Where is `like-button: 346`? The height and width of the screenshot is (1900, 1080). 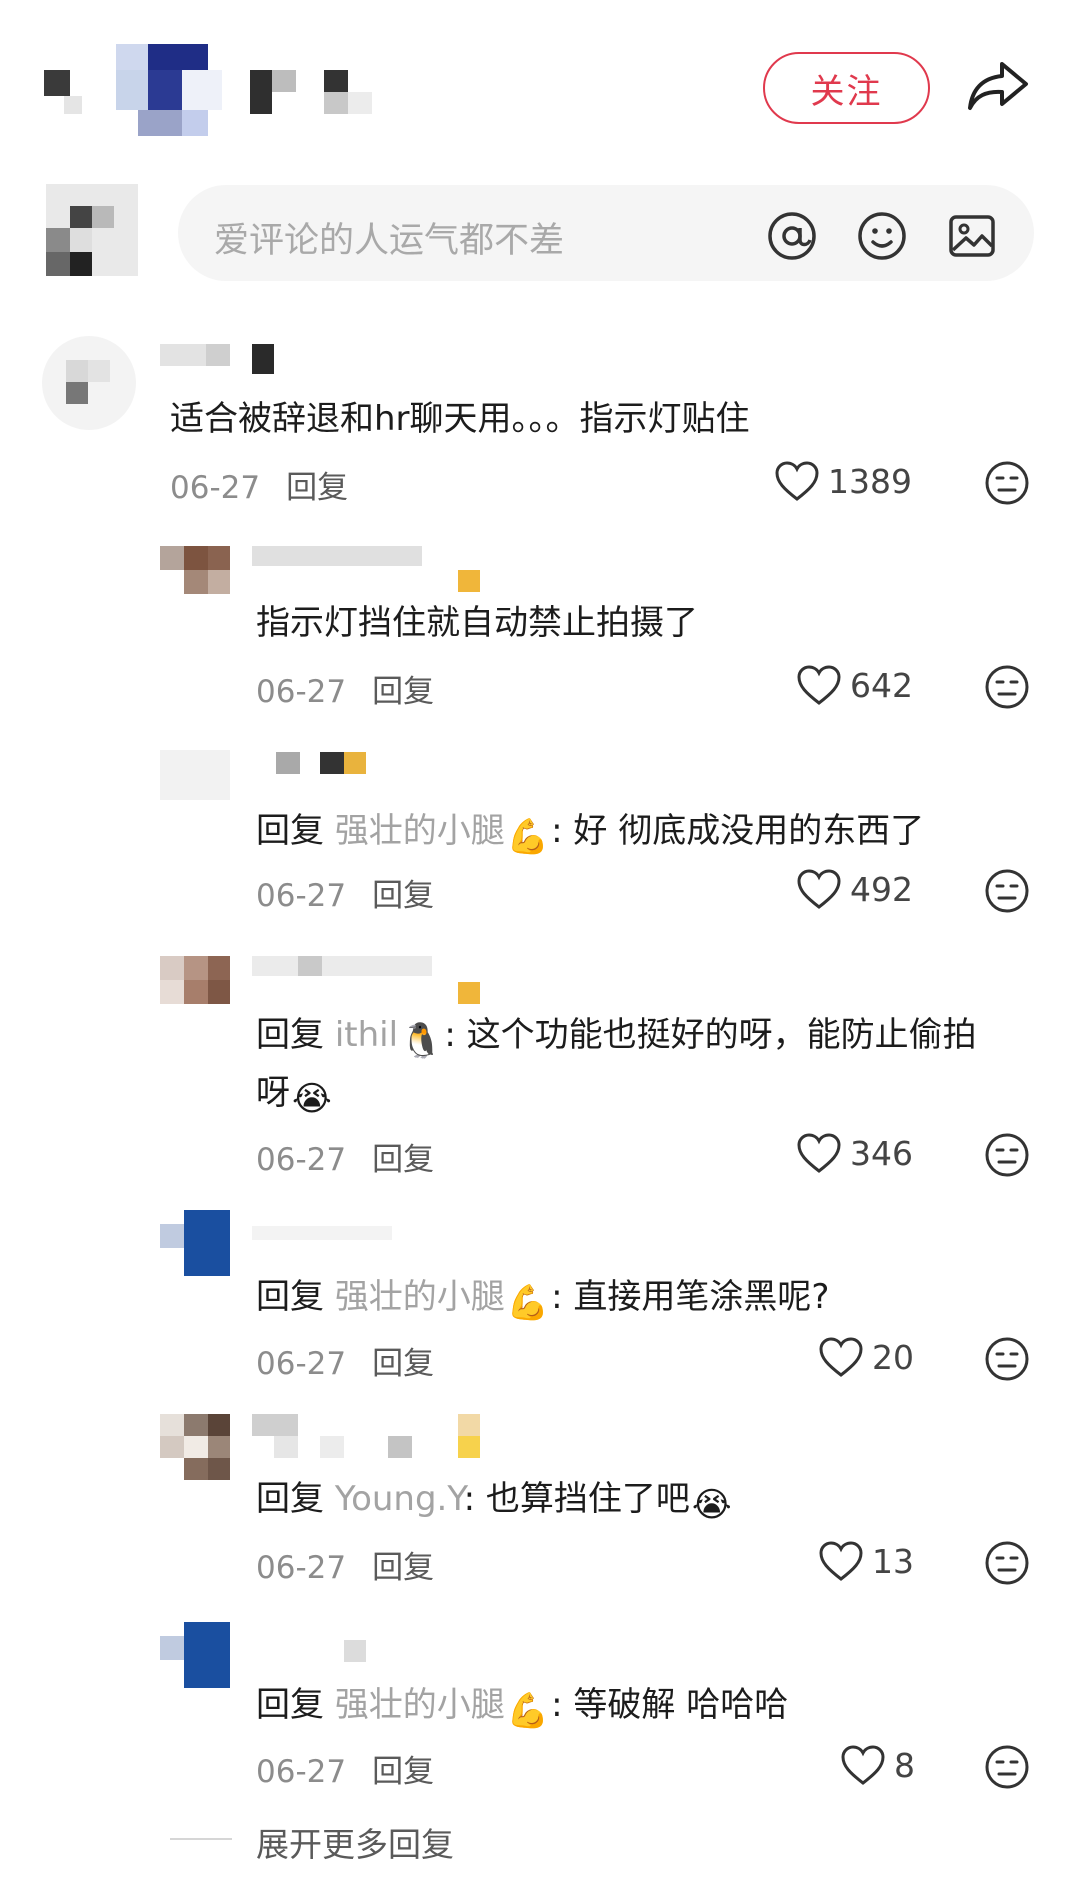 like-button: 346 is located at coordinates (854, 1153).